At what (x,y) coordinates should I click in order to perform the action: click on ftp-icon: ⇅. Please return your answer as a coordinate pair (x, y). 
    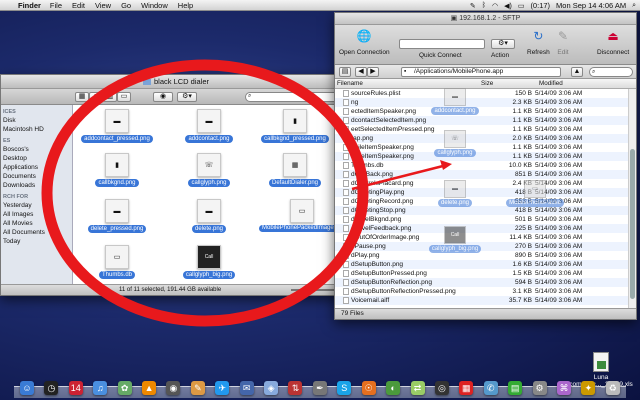
    Looking at the image, I should click on (295, 388).